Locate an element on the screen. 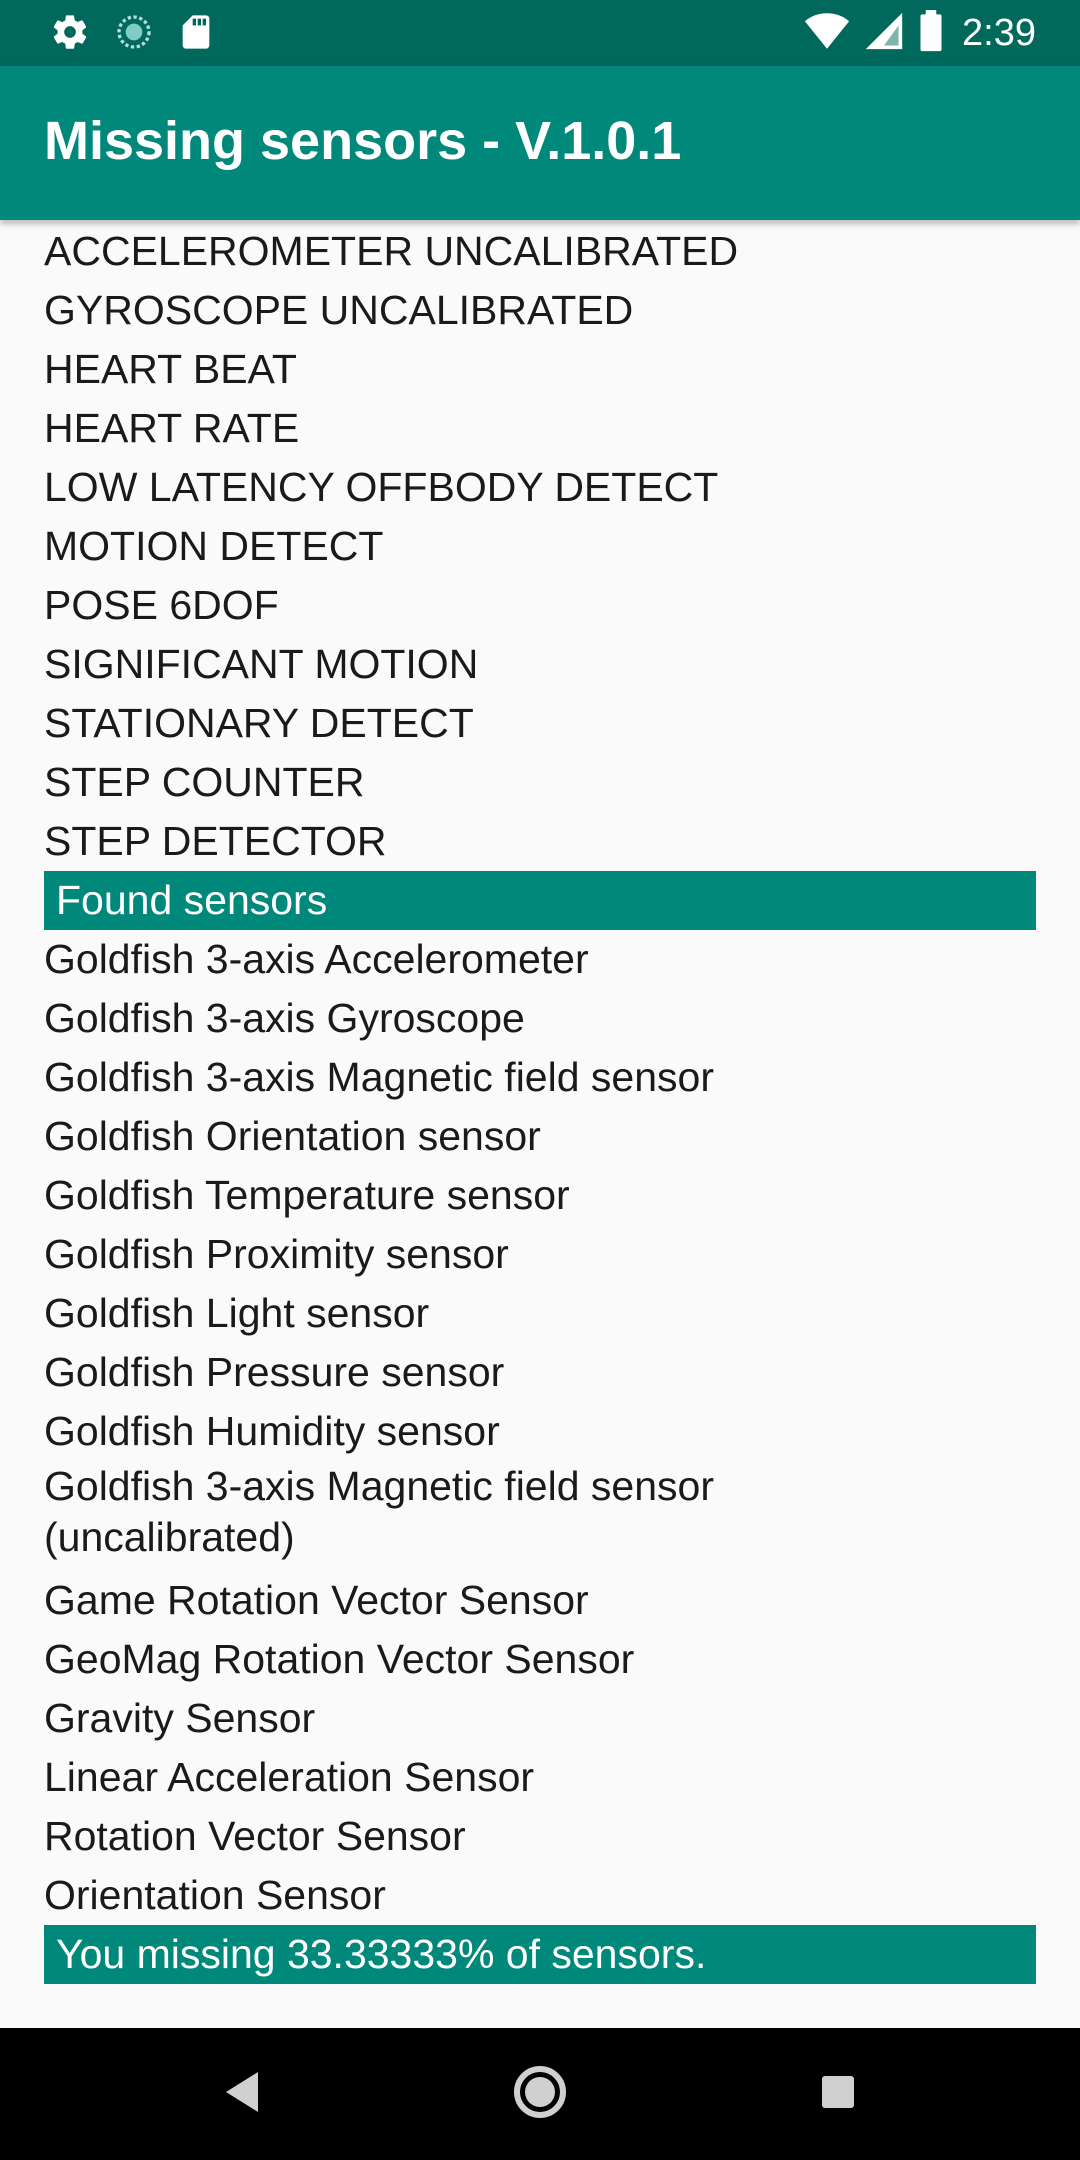 The height and width of the screenshot is (2160, 1080). battery-icon is located at coordinates (931, 33).